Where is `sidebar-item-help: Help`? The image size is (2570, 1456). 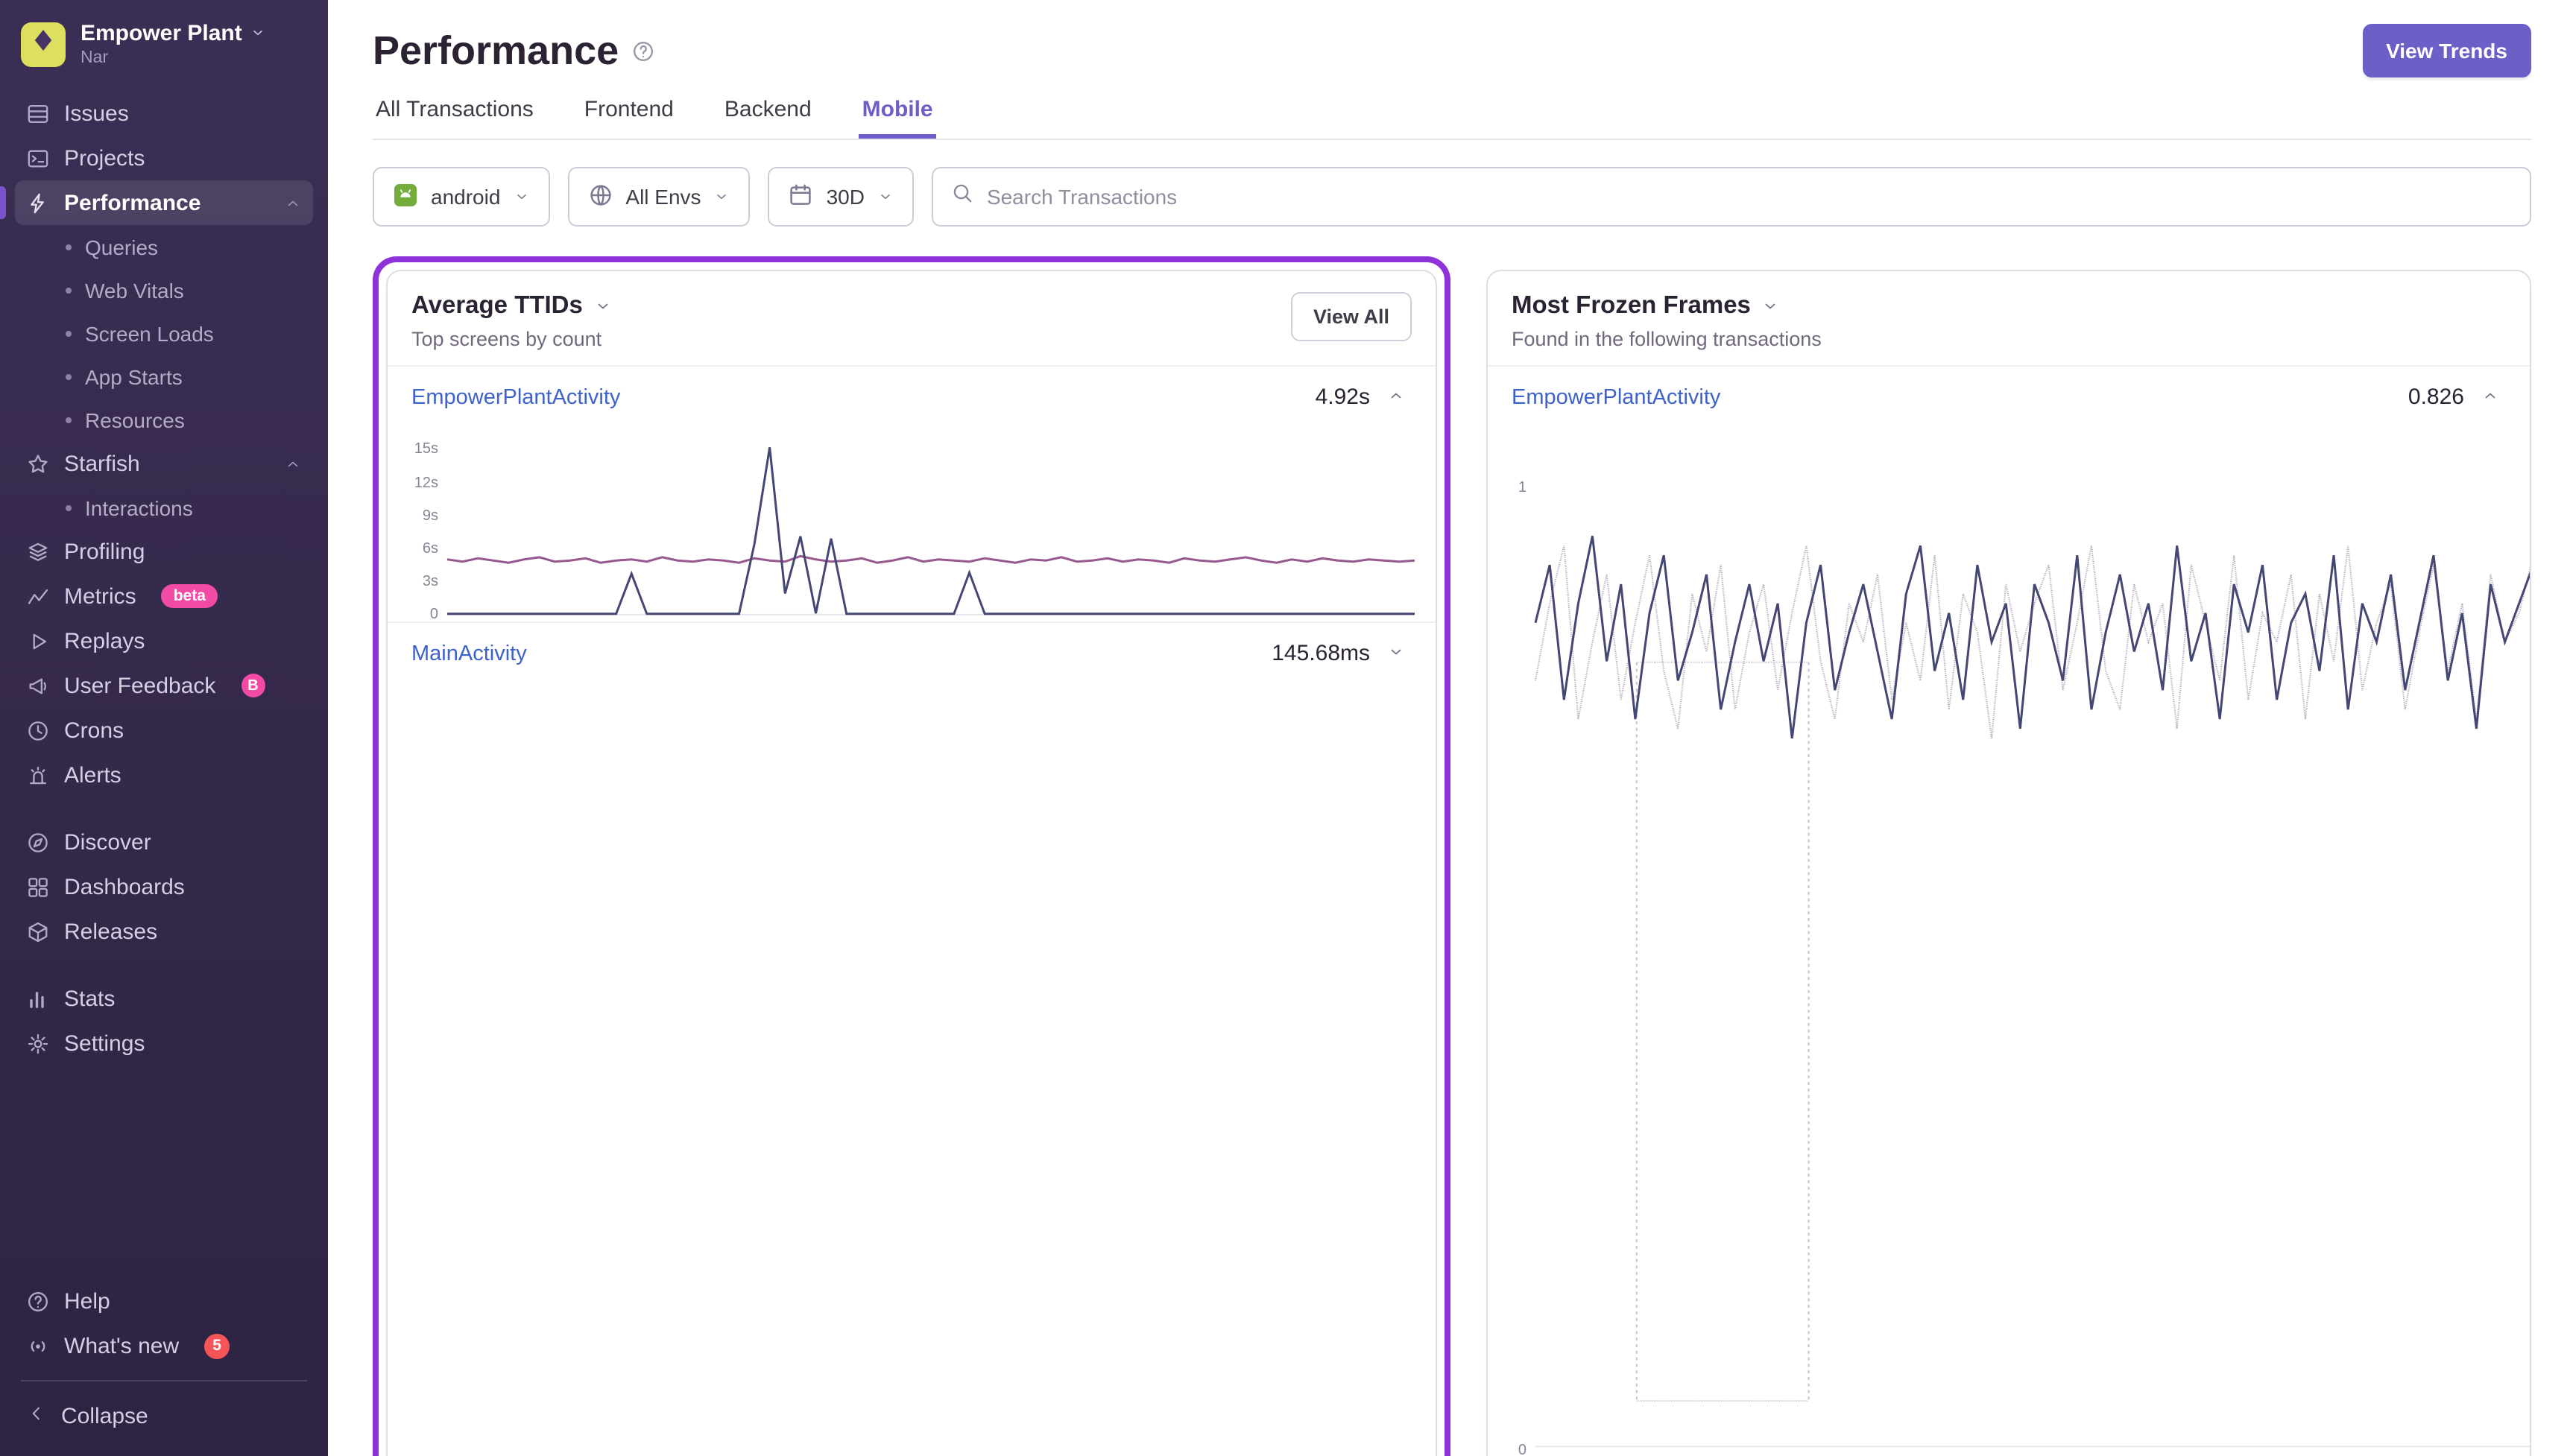
sidebar-item-help: Help is located at coordinates (164, 1301).